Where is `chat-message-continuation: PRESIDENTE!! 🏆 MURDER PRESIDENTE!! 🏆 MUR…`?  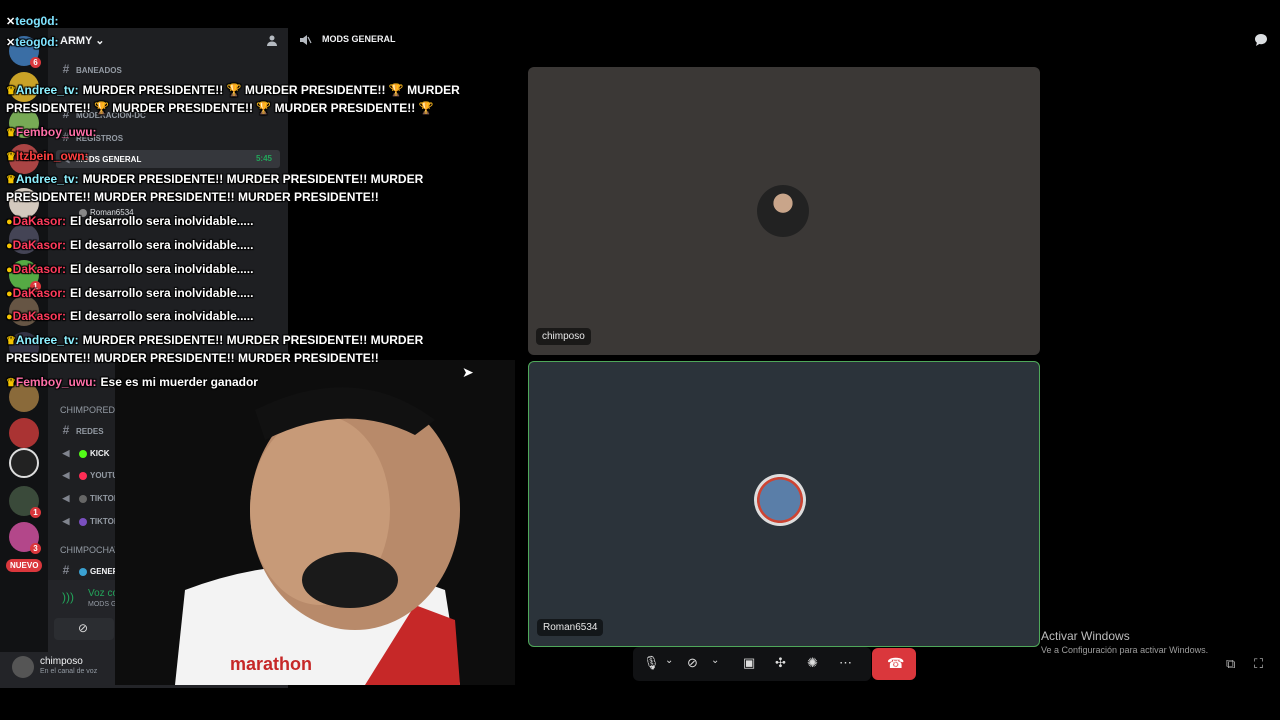 chat-message-continuation: PRESIDENTE!! 🏆 MURDER PRESIDENTE!! 🏆 MUR… is located at coordinates (220, 108).